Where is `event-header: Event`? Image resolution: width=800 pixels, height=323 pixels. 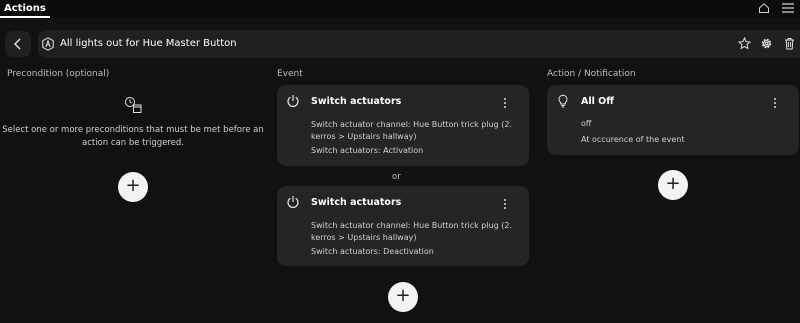
event-header: Event is located at coordinates (290, 74).